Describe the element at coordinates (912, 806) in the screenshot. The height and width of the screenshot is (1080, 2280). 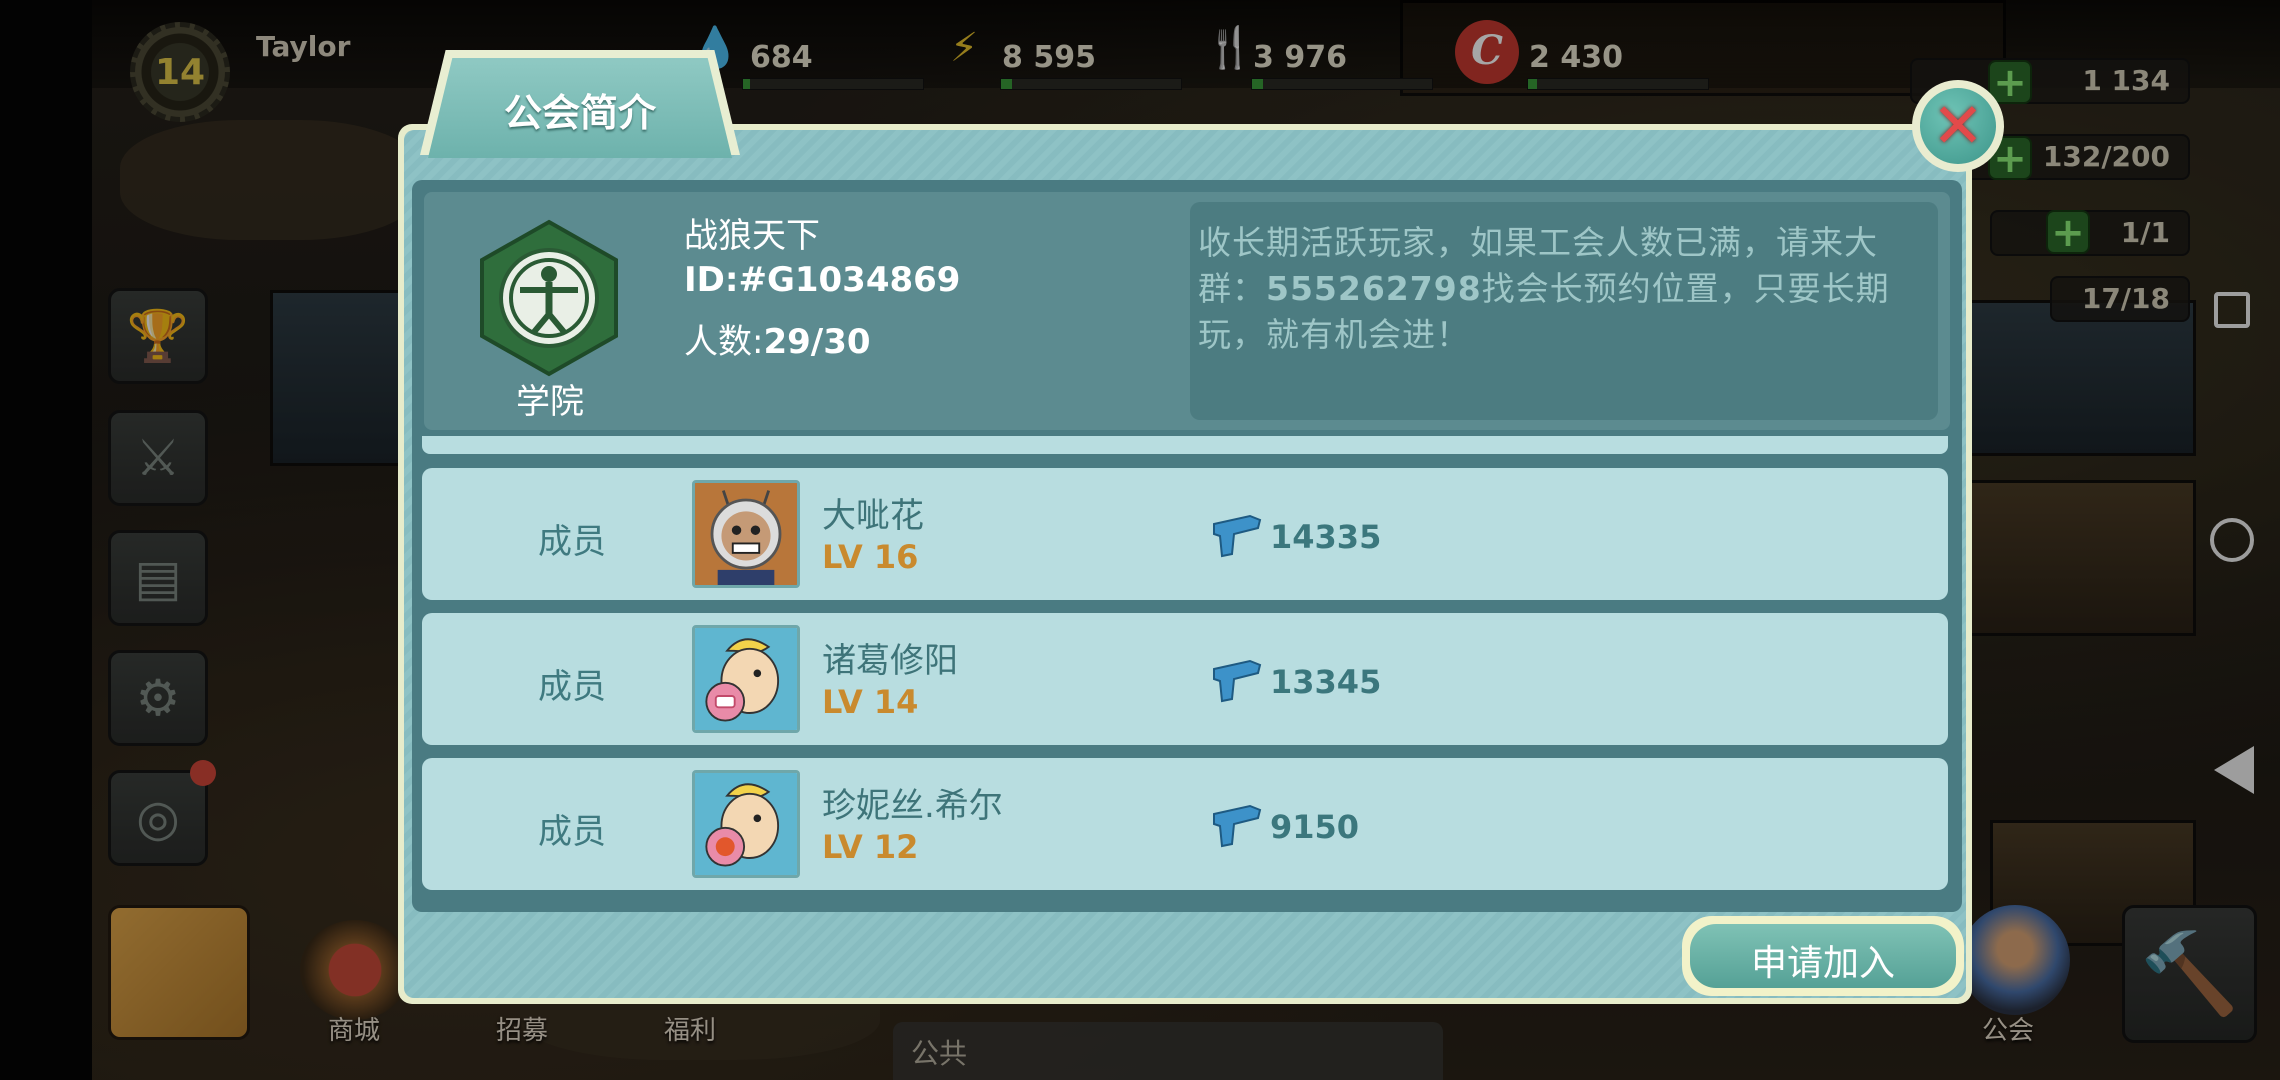
I see `member-name: 珍妮丝.希尔` at that location.